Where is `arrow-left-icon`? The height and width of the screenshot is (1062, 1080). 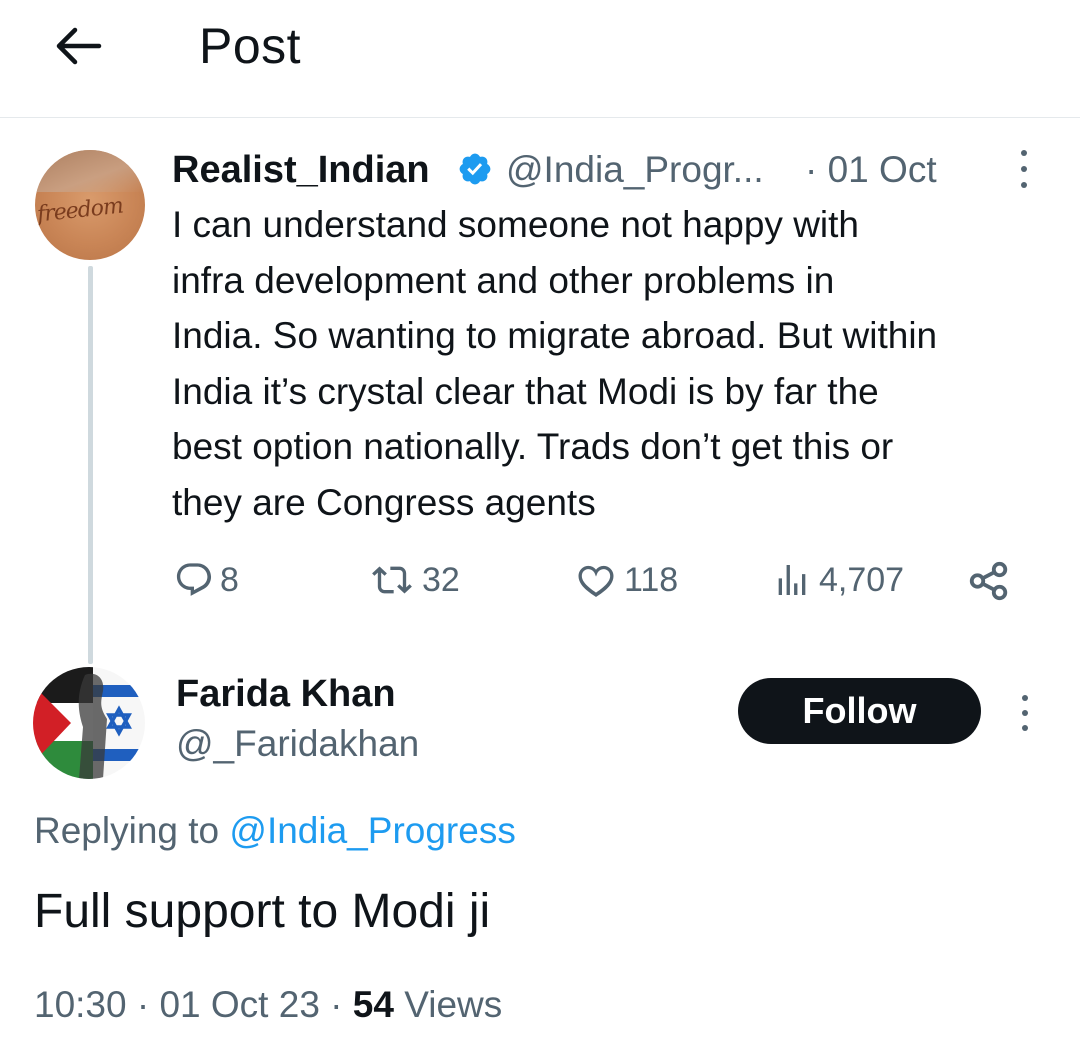 arrow-left-icon is located at coordinates (79, 46).